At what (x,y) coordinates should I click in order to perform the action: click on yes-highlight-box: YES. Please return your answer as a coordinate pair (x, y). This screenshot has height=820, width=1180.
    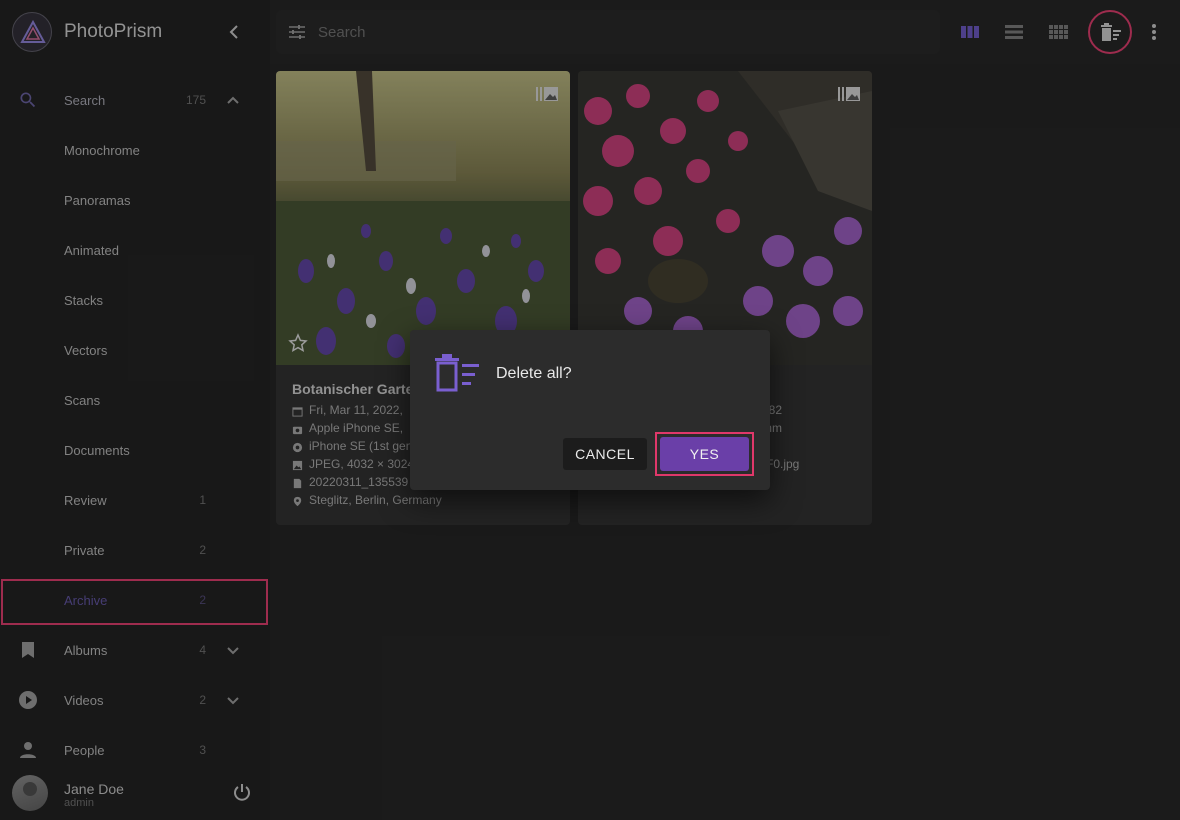
    Looking at the image, I should click on (704, 454).